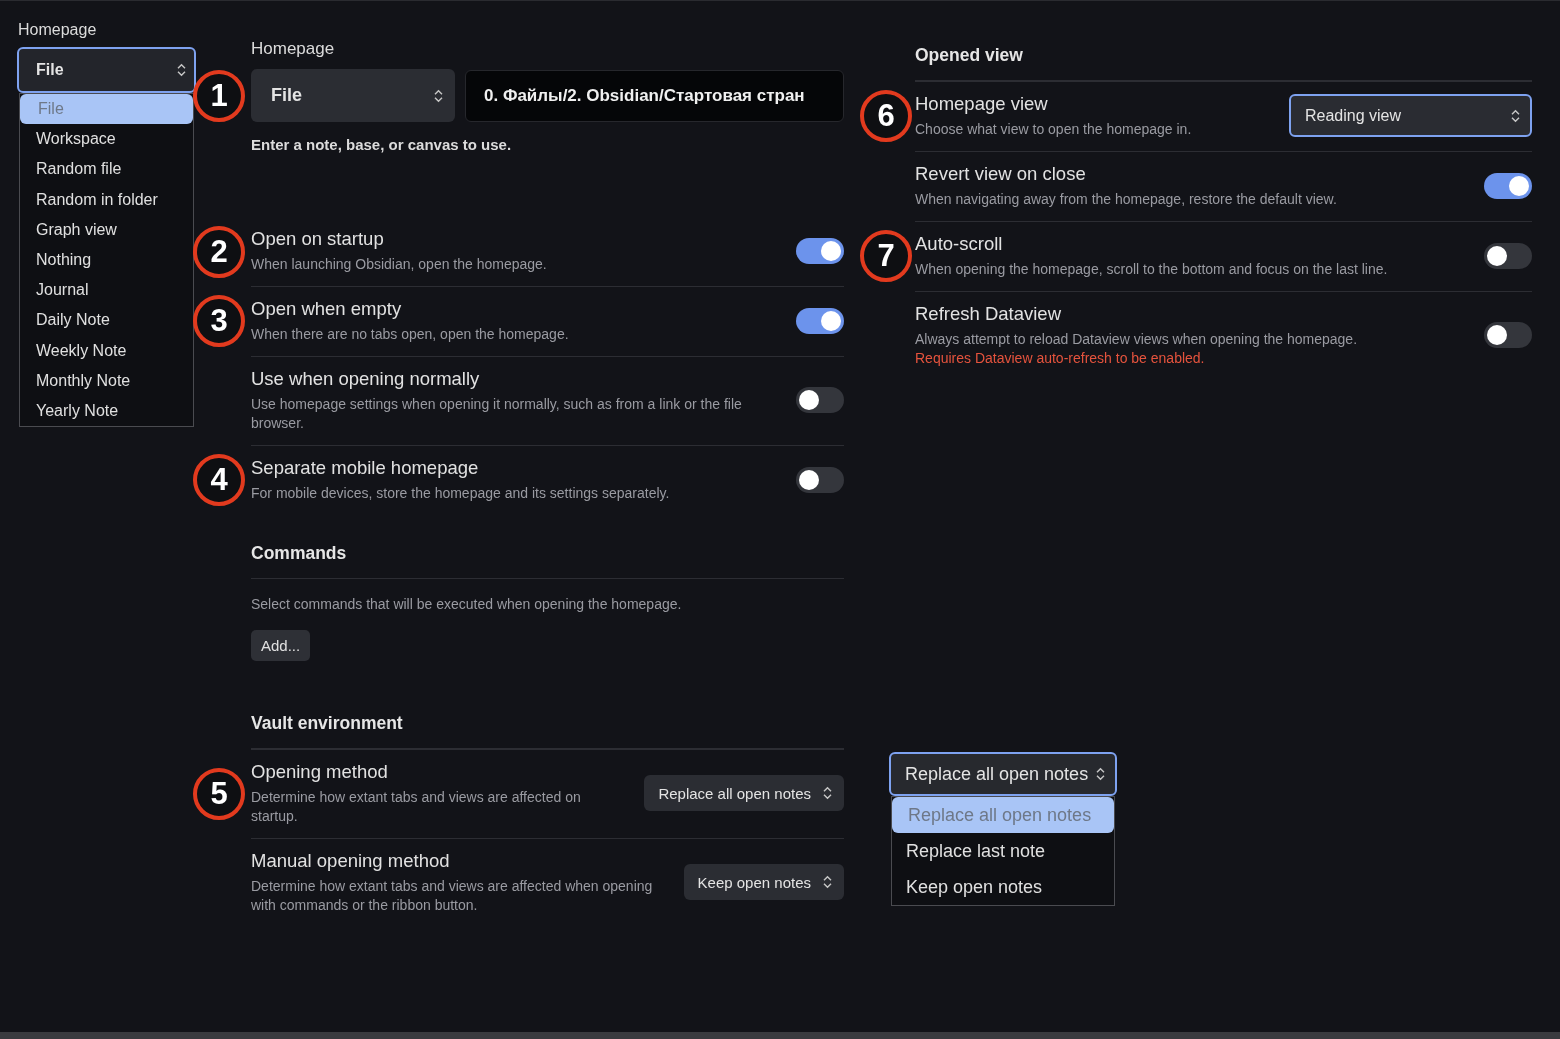  I want to click on warning-text: Requires Dataview auto-refresh to be enabled., so click(1060, 358).